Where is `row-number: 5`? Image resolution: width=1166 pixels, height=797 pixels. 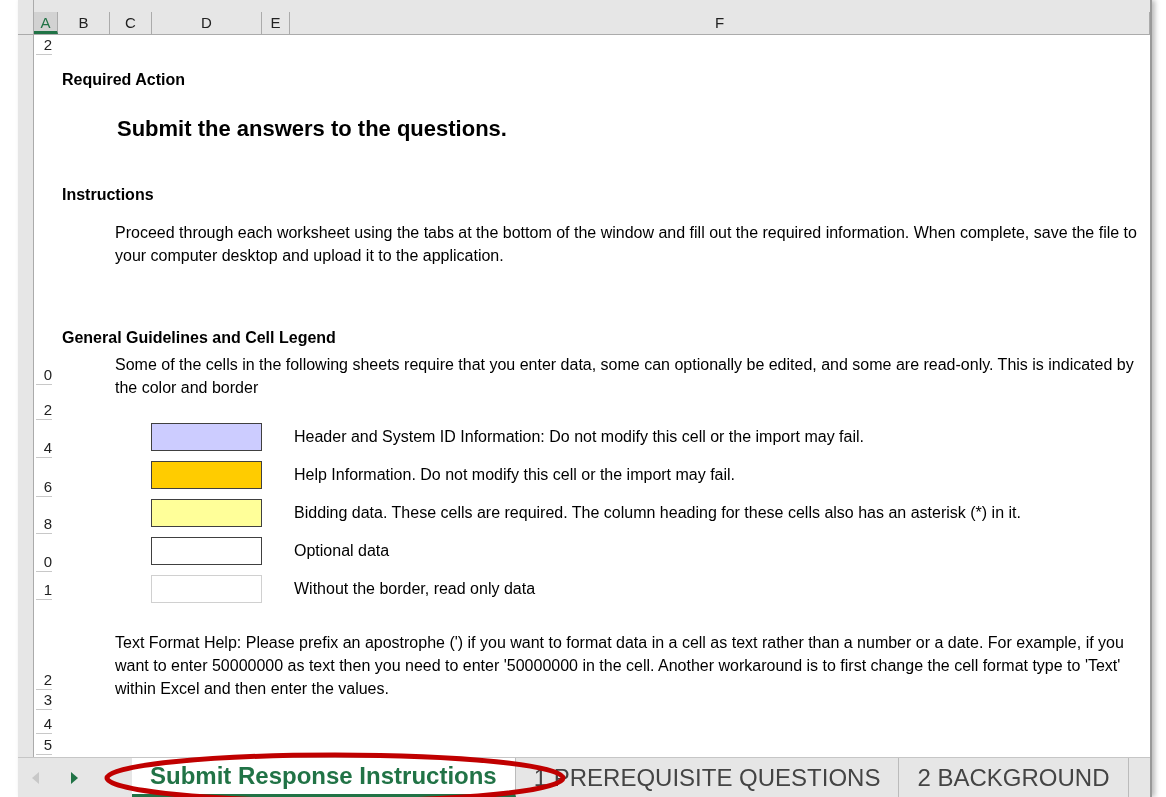
row-number: 5 is located at coordinates (44, 745).